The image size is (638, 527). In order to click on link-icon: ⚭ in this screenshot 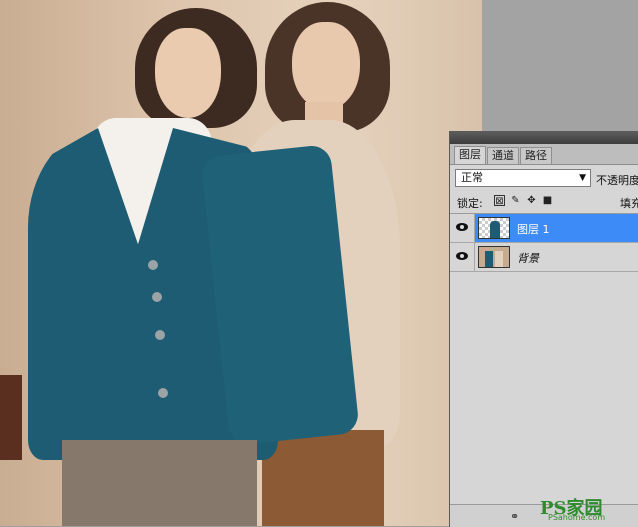, I will do `click(514, 516)`.